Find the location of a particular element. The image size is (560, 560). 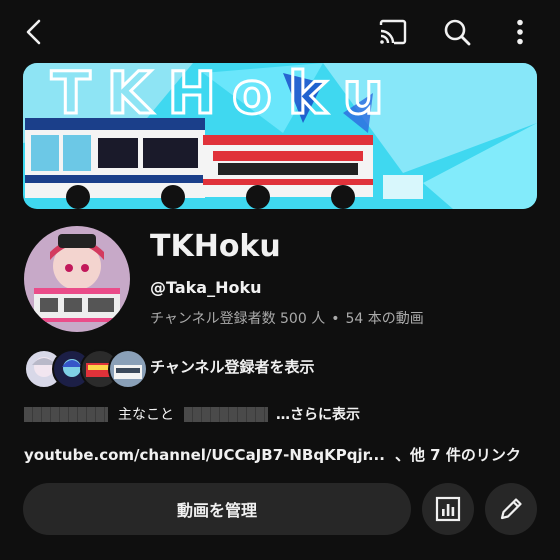

edit-pencil-icon is located at coordinates (511, 509).